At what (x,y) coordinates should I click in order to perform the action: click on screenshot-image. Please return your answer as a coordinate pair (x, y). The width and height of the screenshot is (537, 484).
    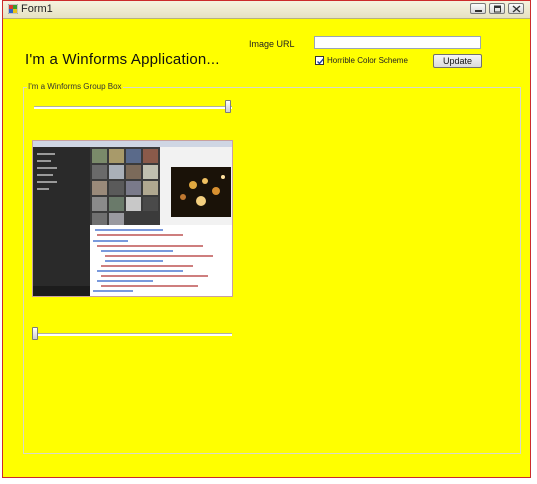
    Looking at the image, I should click on (132, 218).